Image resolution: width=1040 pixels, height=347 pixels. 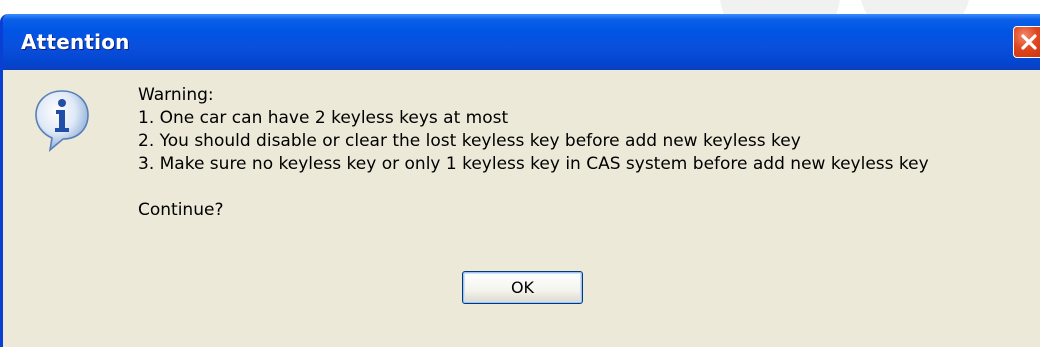 I want to click on close-button, so click(x=1026, y=42).